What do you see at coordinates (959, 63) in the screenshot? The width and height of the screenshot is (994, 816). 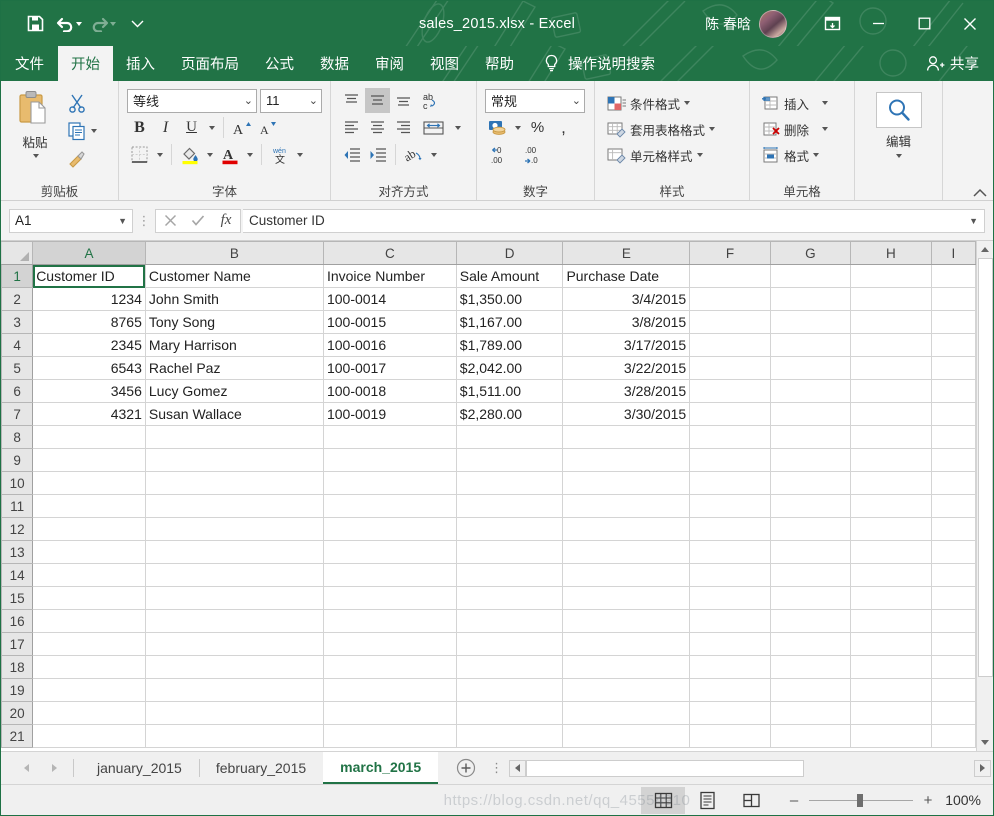 I see `share-button: 共享` at bounding box center [959, 63].